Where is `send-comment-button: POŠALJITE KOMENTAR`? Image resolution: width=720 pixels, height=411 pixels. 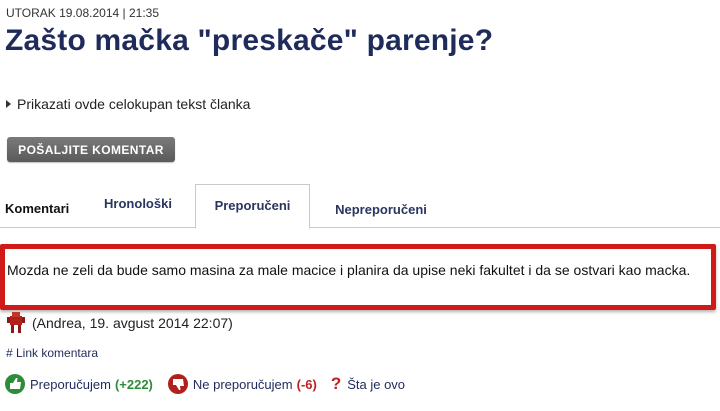
send-comment-button: POŠALJITE KOMENTAR is located at coordinates (91, 149).